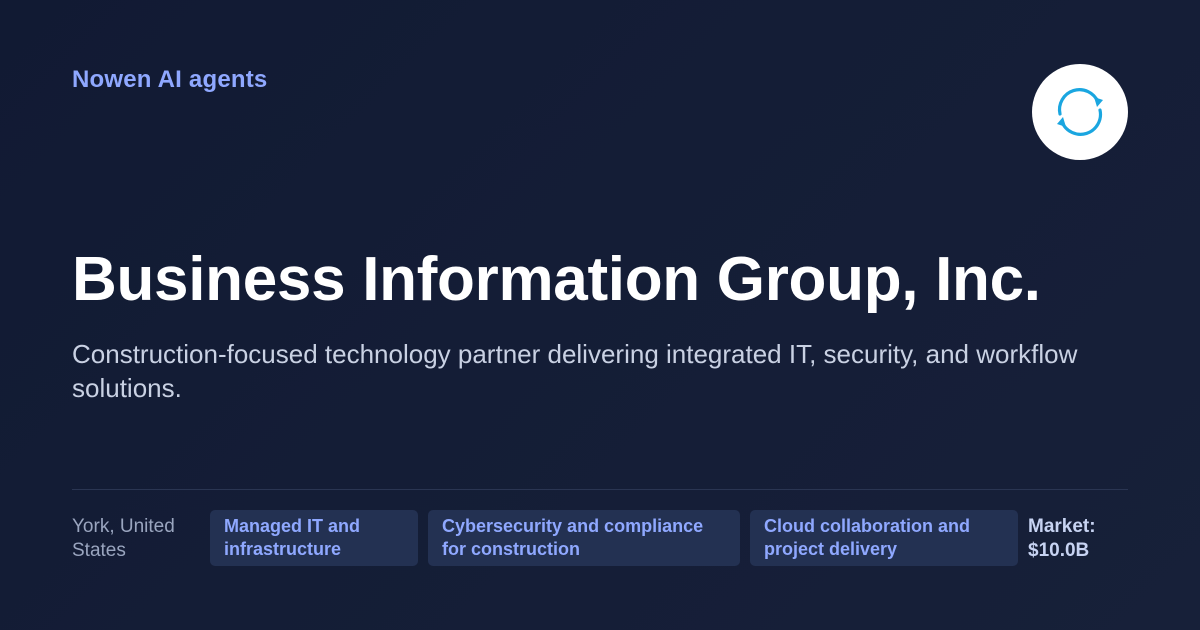 Image resolution: width=1200 pixels, height=630 pixels. I want to click on market-value: $10.0B, so click(1059, 550).